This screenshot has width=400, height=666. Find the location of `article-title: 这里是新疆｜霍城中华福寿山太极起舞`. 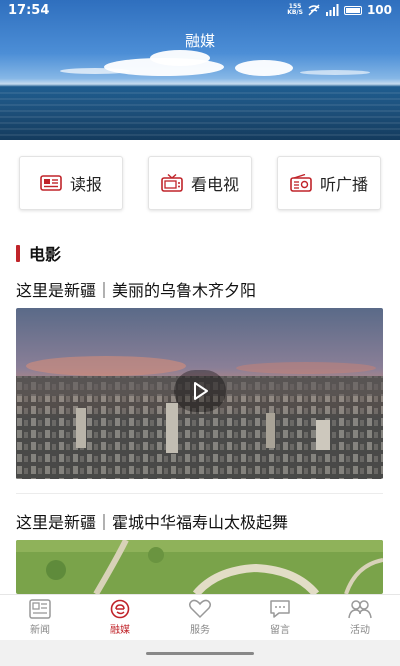

article-title: 这里是新疆｜霍城中华福寿山太极起舞 is located at coordinates (152, 521).